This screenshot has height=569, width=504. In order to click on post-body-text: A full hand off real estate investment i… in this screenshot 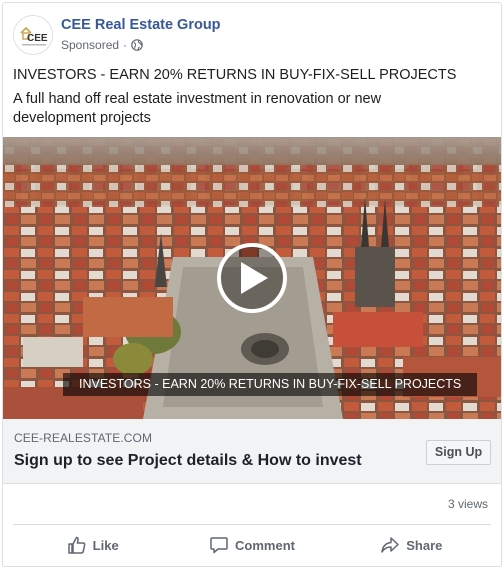, I will do `click(197, 108)`.